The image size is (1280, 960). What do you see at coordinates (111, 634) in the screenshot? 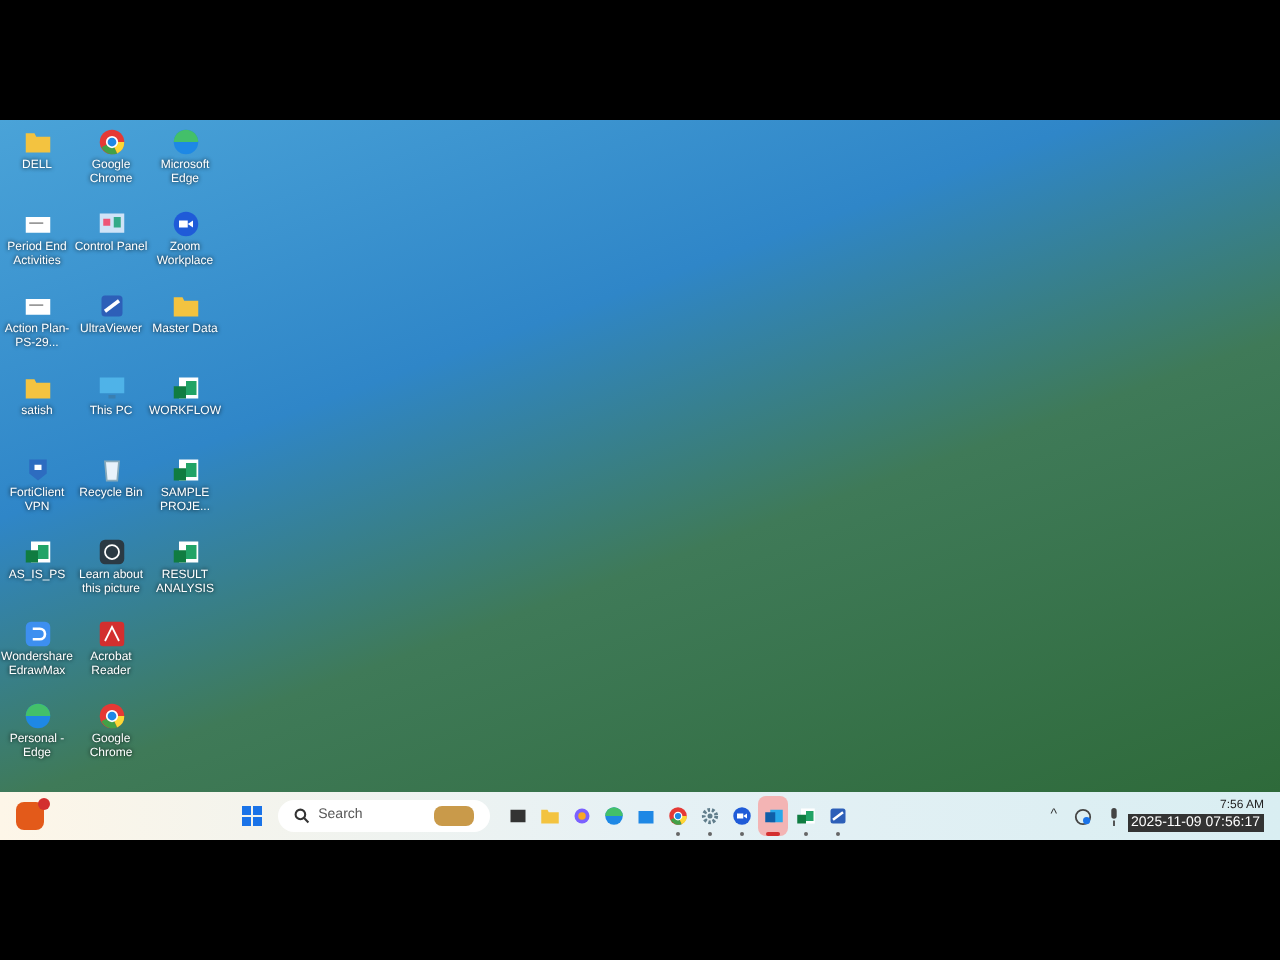
I see `pdf-icon` at bounding box center [111, 634].